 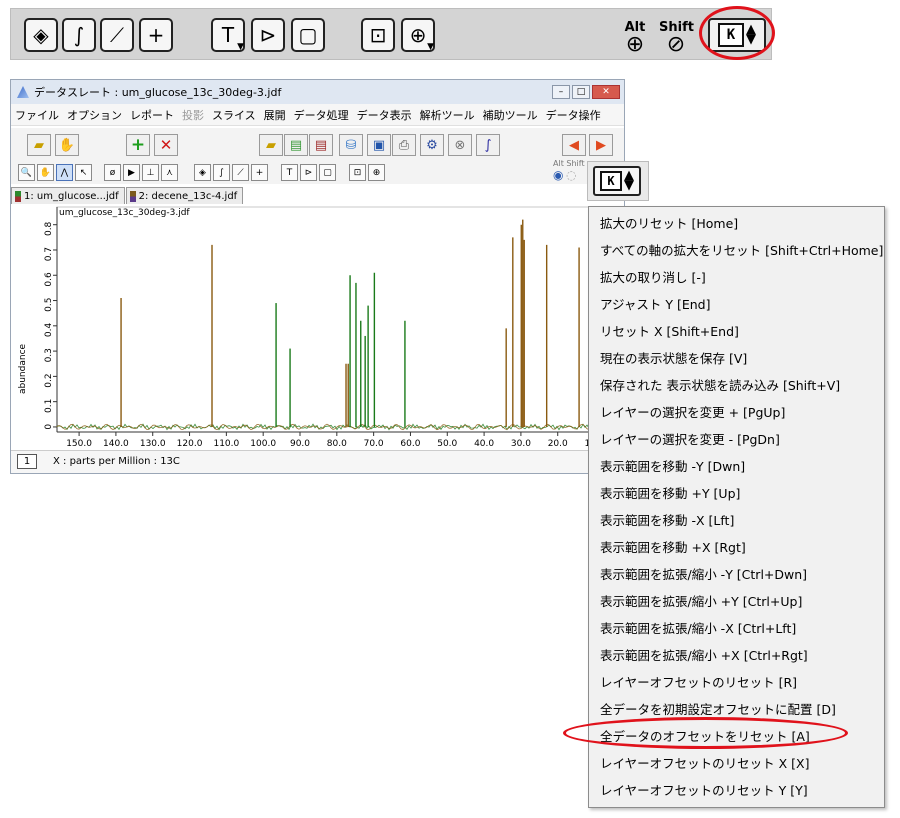 What do you see at coordinates (376, 172) in the screenshot?
I see `target-small-icon: ⊕` at bounding box center [376, 172].